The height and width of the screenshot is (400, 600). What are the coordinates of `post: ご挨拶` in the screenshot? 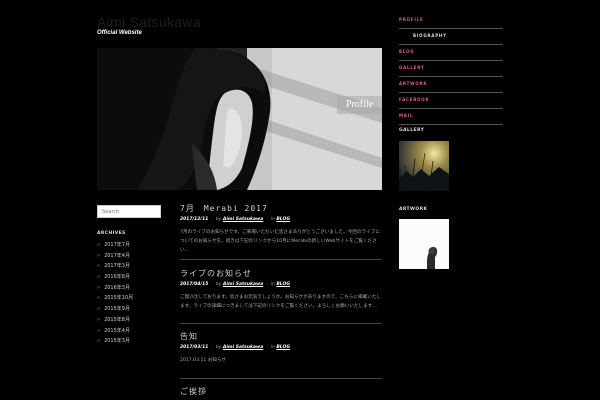 It's located at (281, 391).